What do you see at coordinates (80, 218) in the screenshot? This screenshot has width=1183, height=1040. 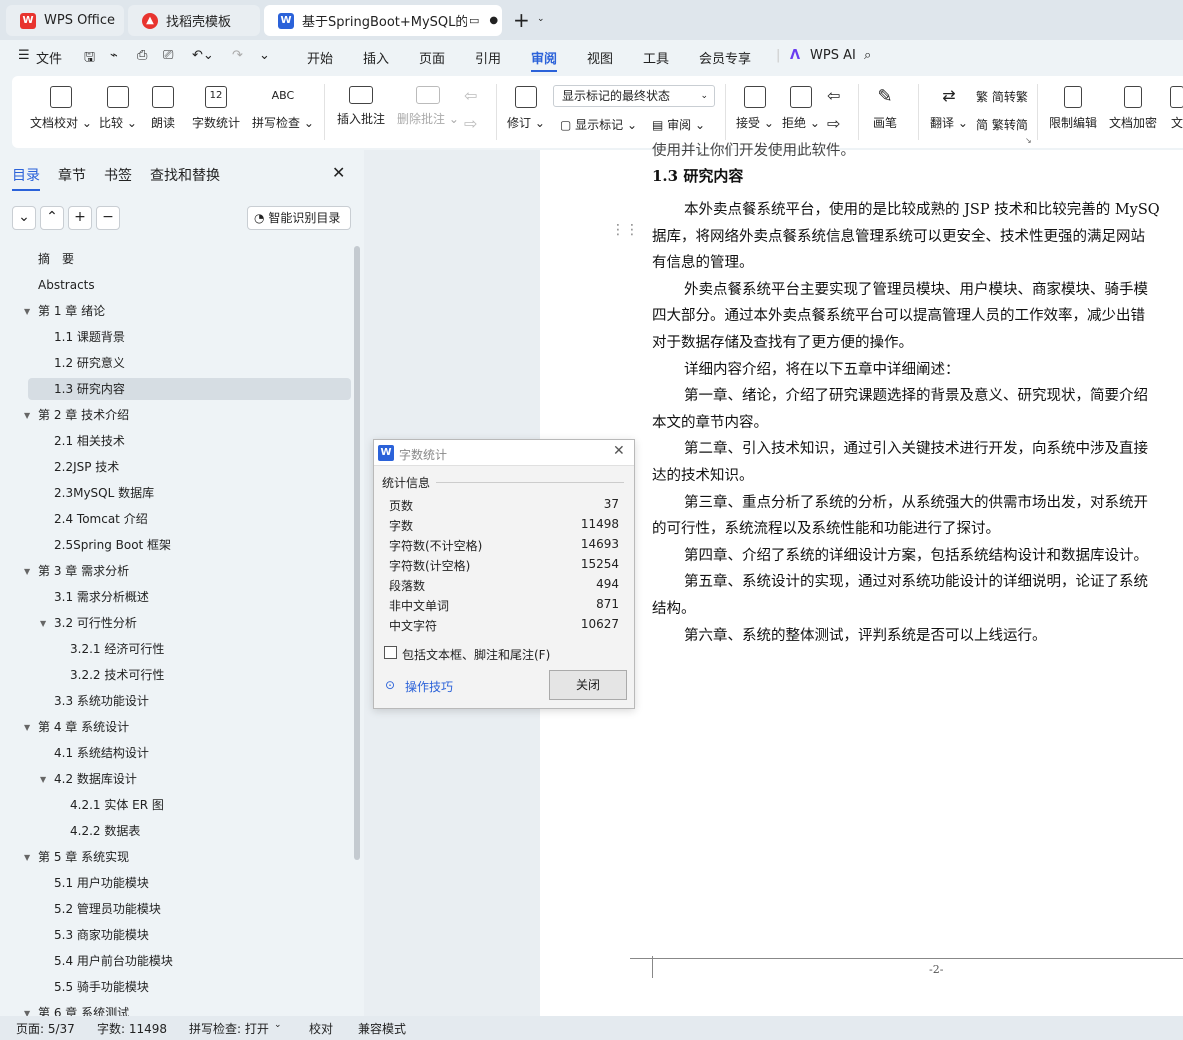 I see `add-heading-button: +` at bounding box center [80, 218].